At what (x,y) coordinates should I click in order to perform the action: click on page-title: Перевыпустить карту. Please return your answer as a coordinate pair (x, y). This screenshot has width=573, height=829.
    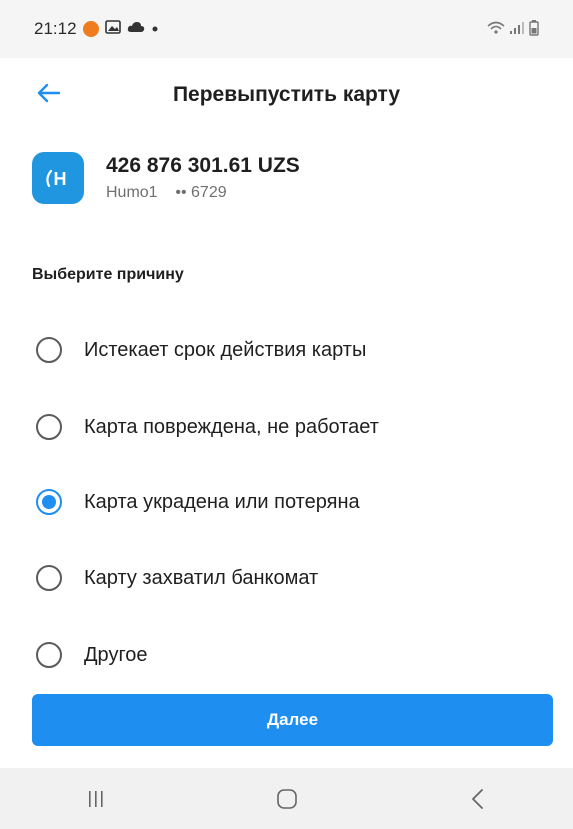
    Looking at the image, I should click on (286, 94).